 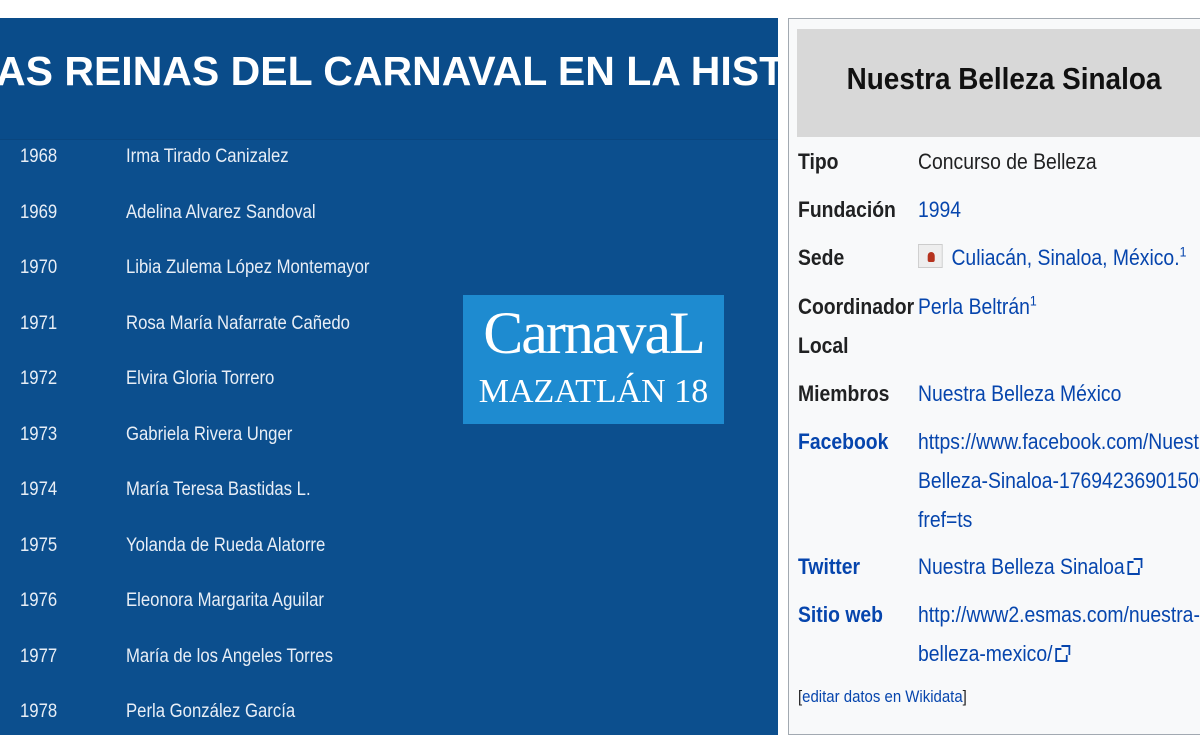 I want to click on logo-subtitle: MAZATLÁN 18, so click(x=593, y=391).